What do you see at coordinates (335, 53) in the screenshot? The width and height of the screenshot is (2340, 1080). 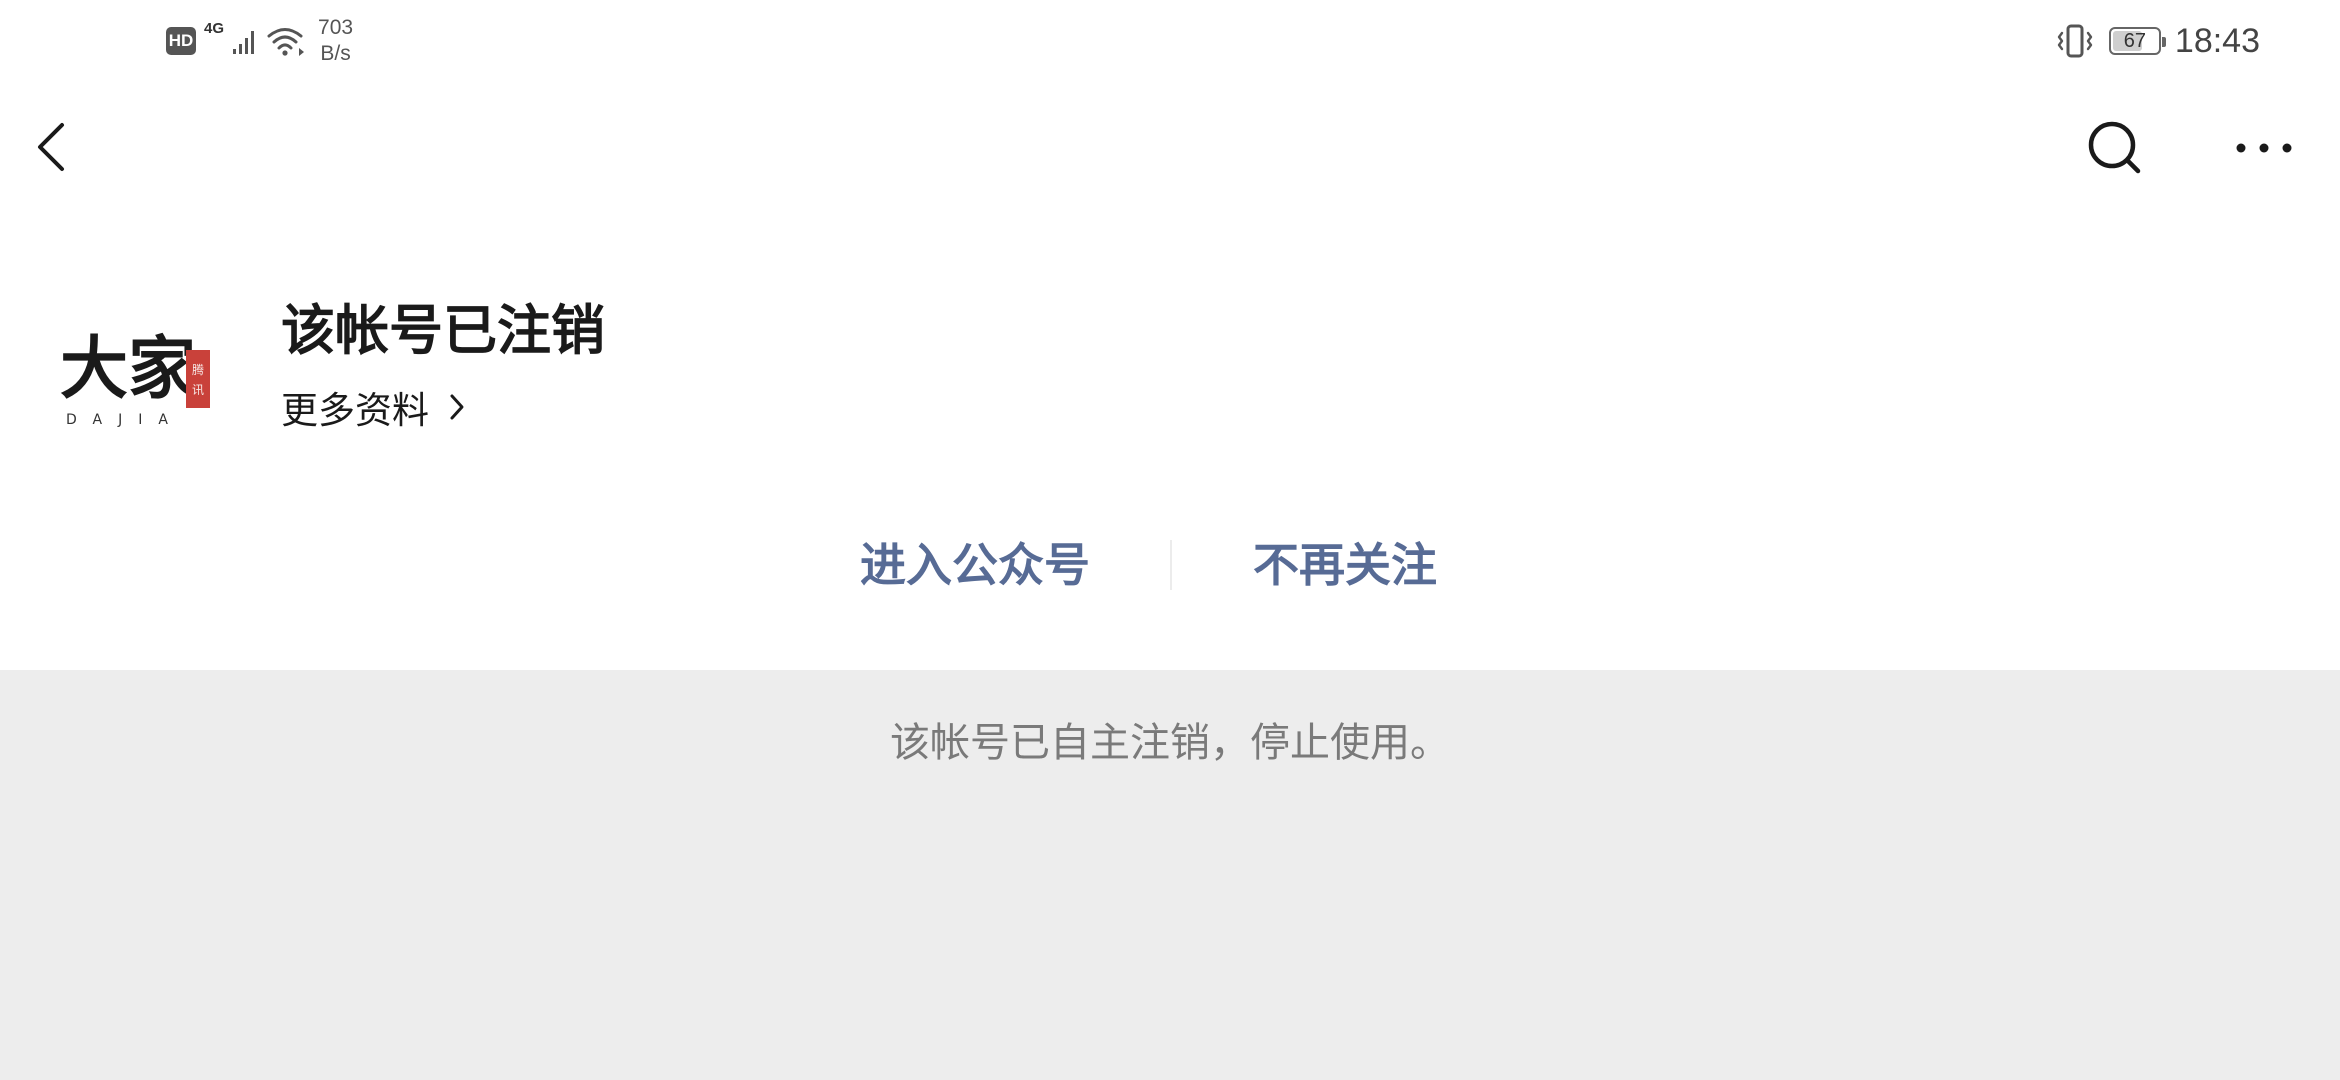 I see `network-speed-unit: B/s` at bounding box center [335, 53].